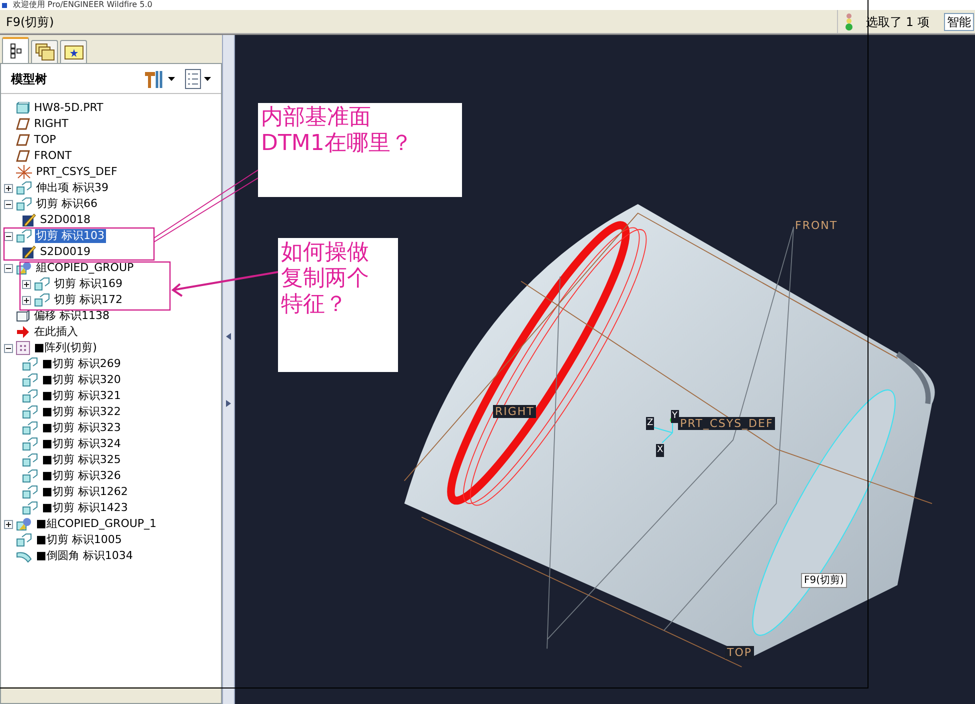 This screenshot has width=975, height=704. Describe the element at coordinates (193, 78) in the screenshot. I see `list-icon` at that location.